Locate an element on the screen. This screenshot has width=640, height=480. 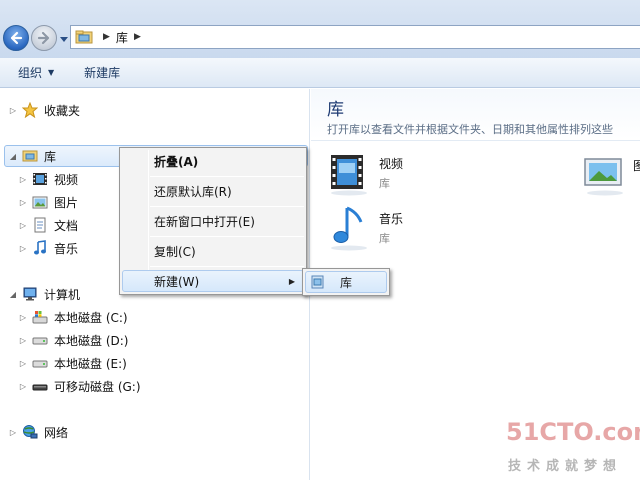
new-library-button: 新建库 is located at coordinates (102, 72).